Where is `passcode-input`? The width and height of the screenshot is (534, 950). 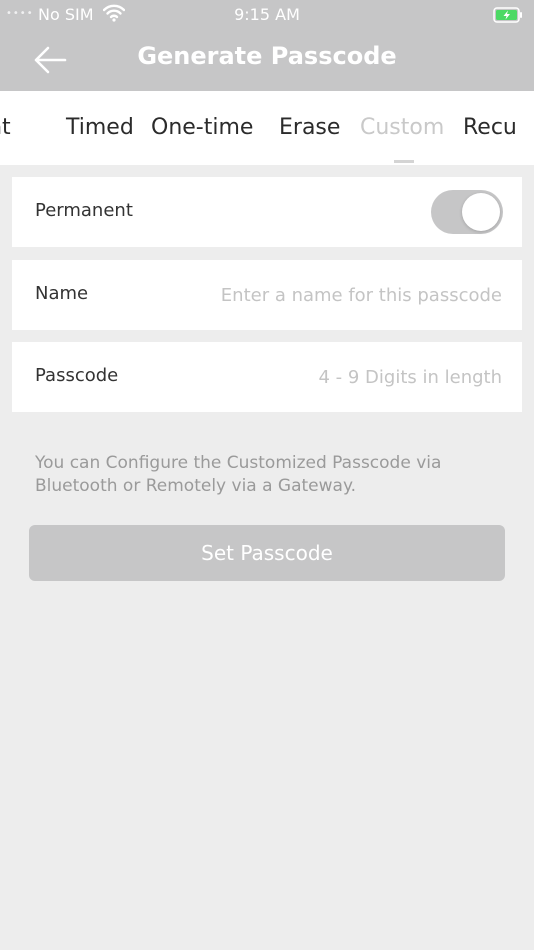
passcode-input is located at coordinates (342, 377).